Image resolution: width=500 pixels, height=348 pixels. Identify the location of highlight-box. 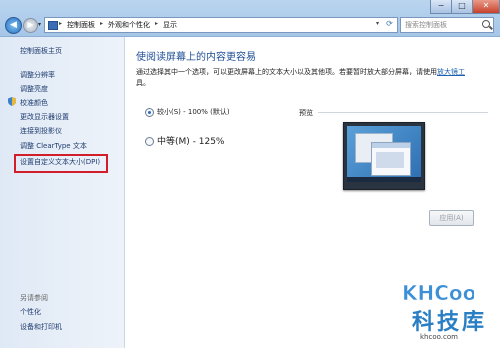
(61, 163).